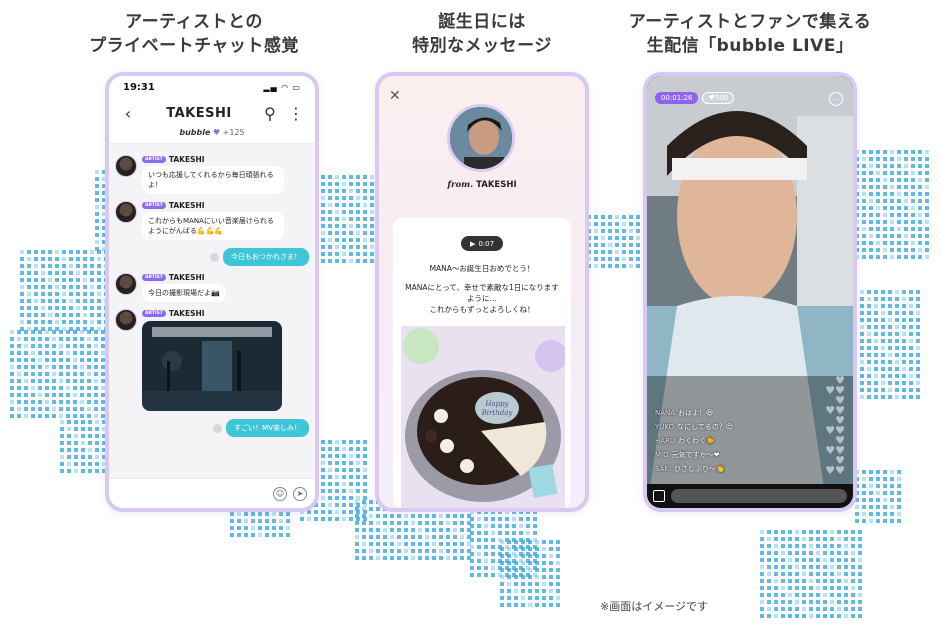 The width and height of the screenshot is (941, 643). I want to click on chat-input-bar: ☺ ➤, so click(212, 493).